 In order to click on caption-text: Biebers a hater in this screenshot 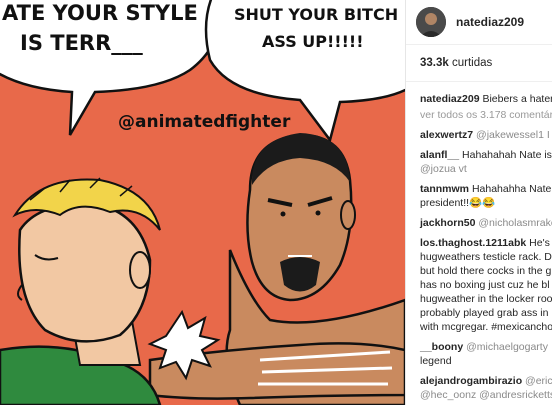, I will do `click(517, 99)`.